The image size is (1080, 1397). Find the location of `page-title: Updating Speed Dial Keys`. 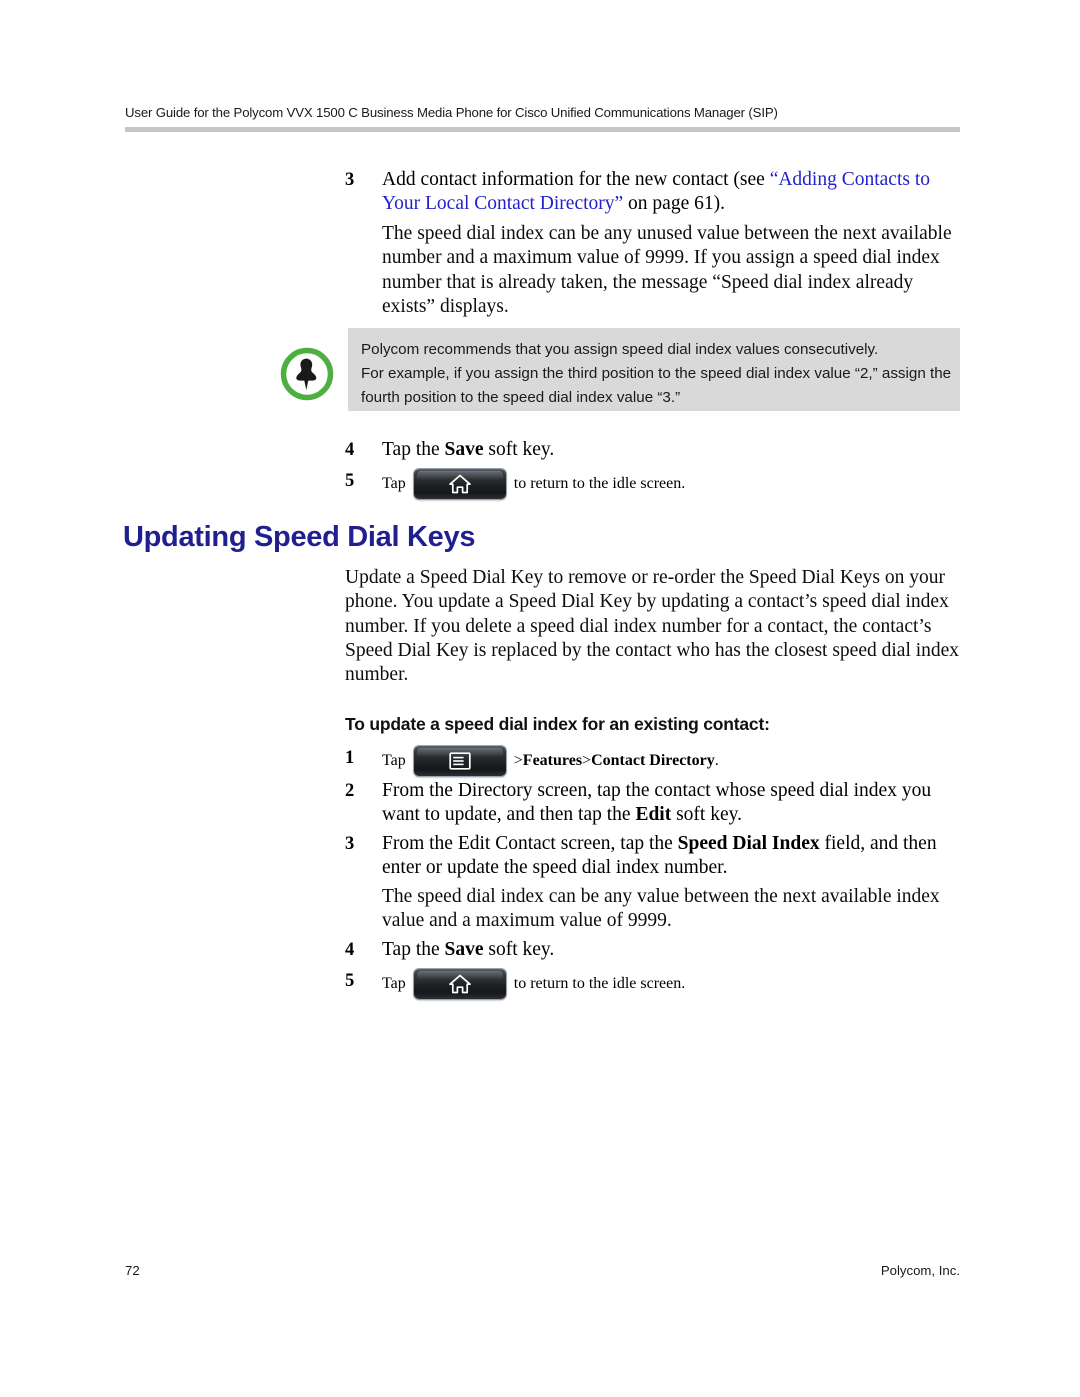

page-title: Updating Speed Dial Keys is located at coordinates (299, 537).